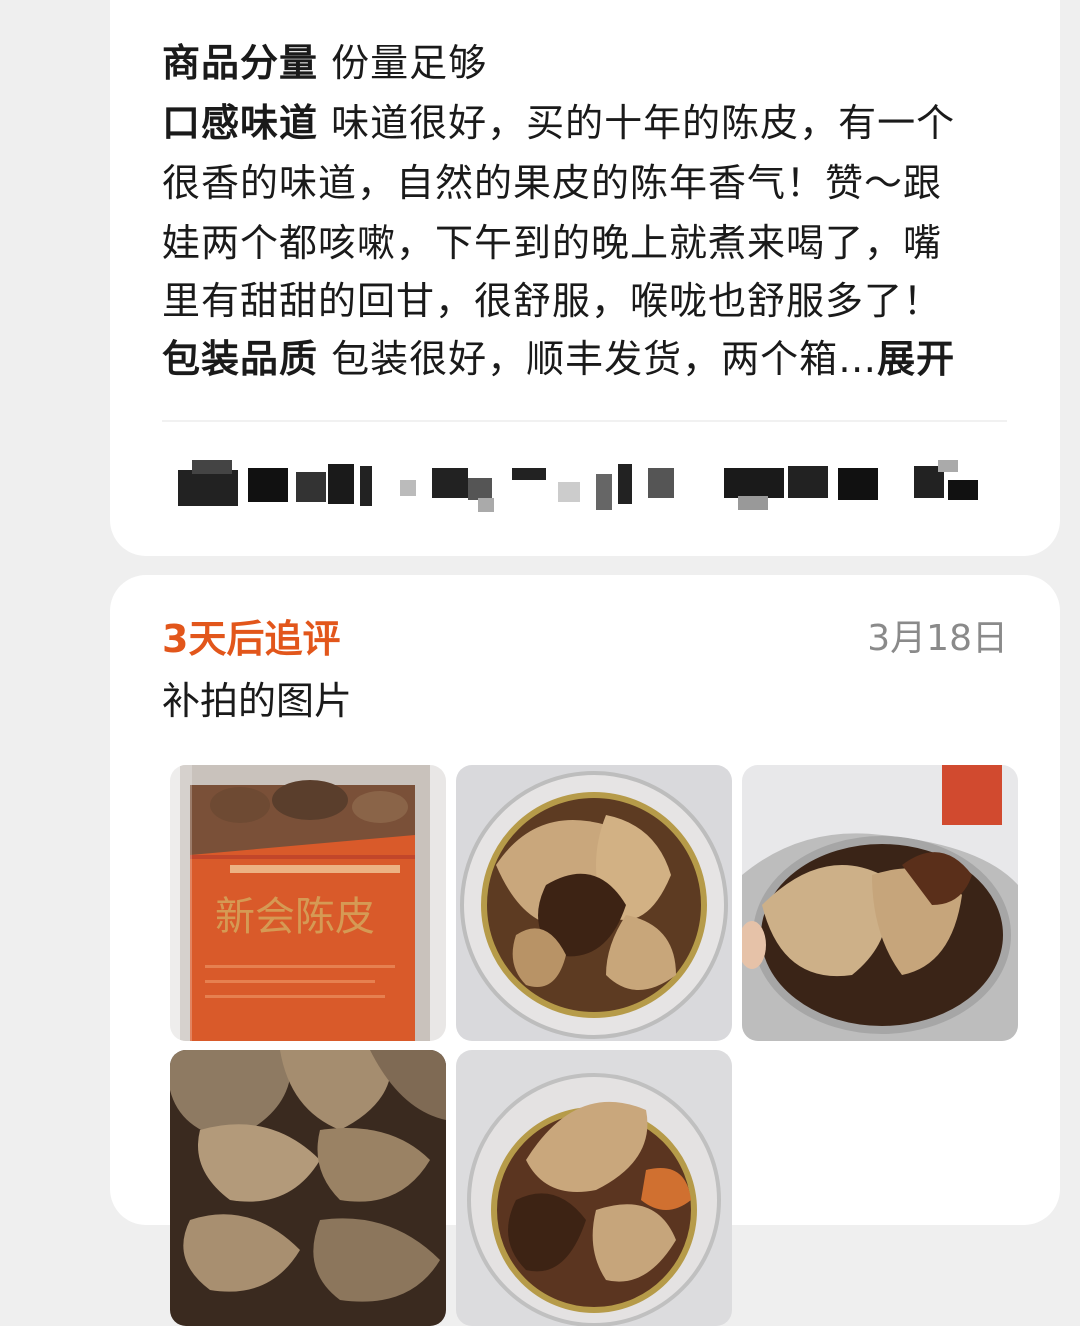 The height and width of the screenshot is (1326, 1080). What do you see at coordinates (295, 917) in the screenshot?
I see `svg-text: 新会陈皮` at bounding box center [295, 917].